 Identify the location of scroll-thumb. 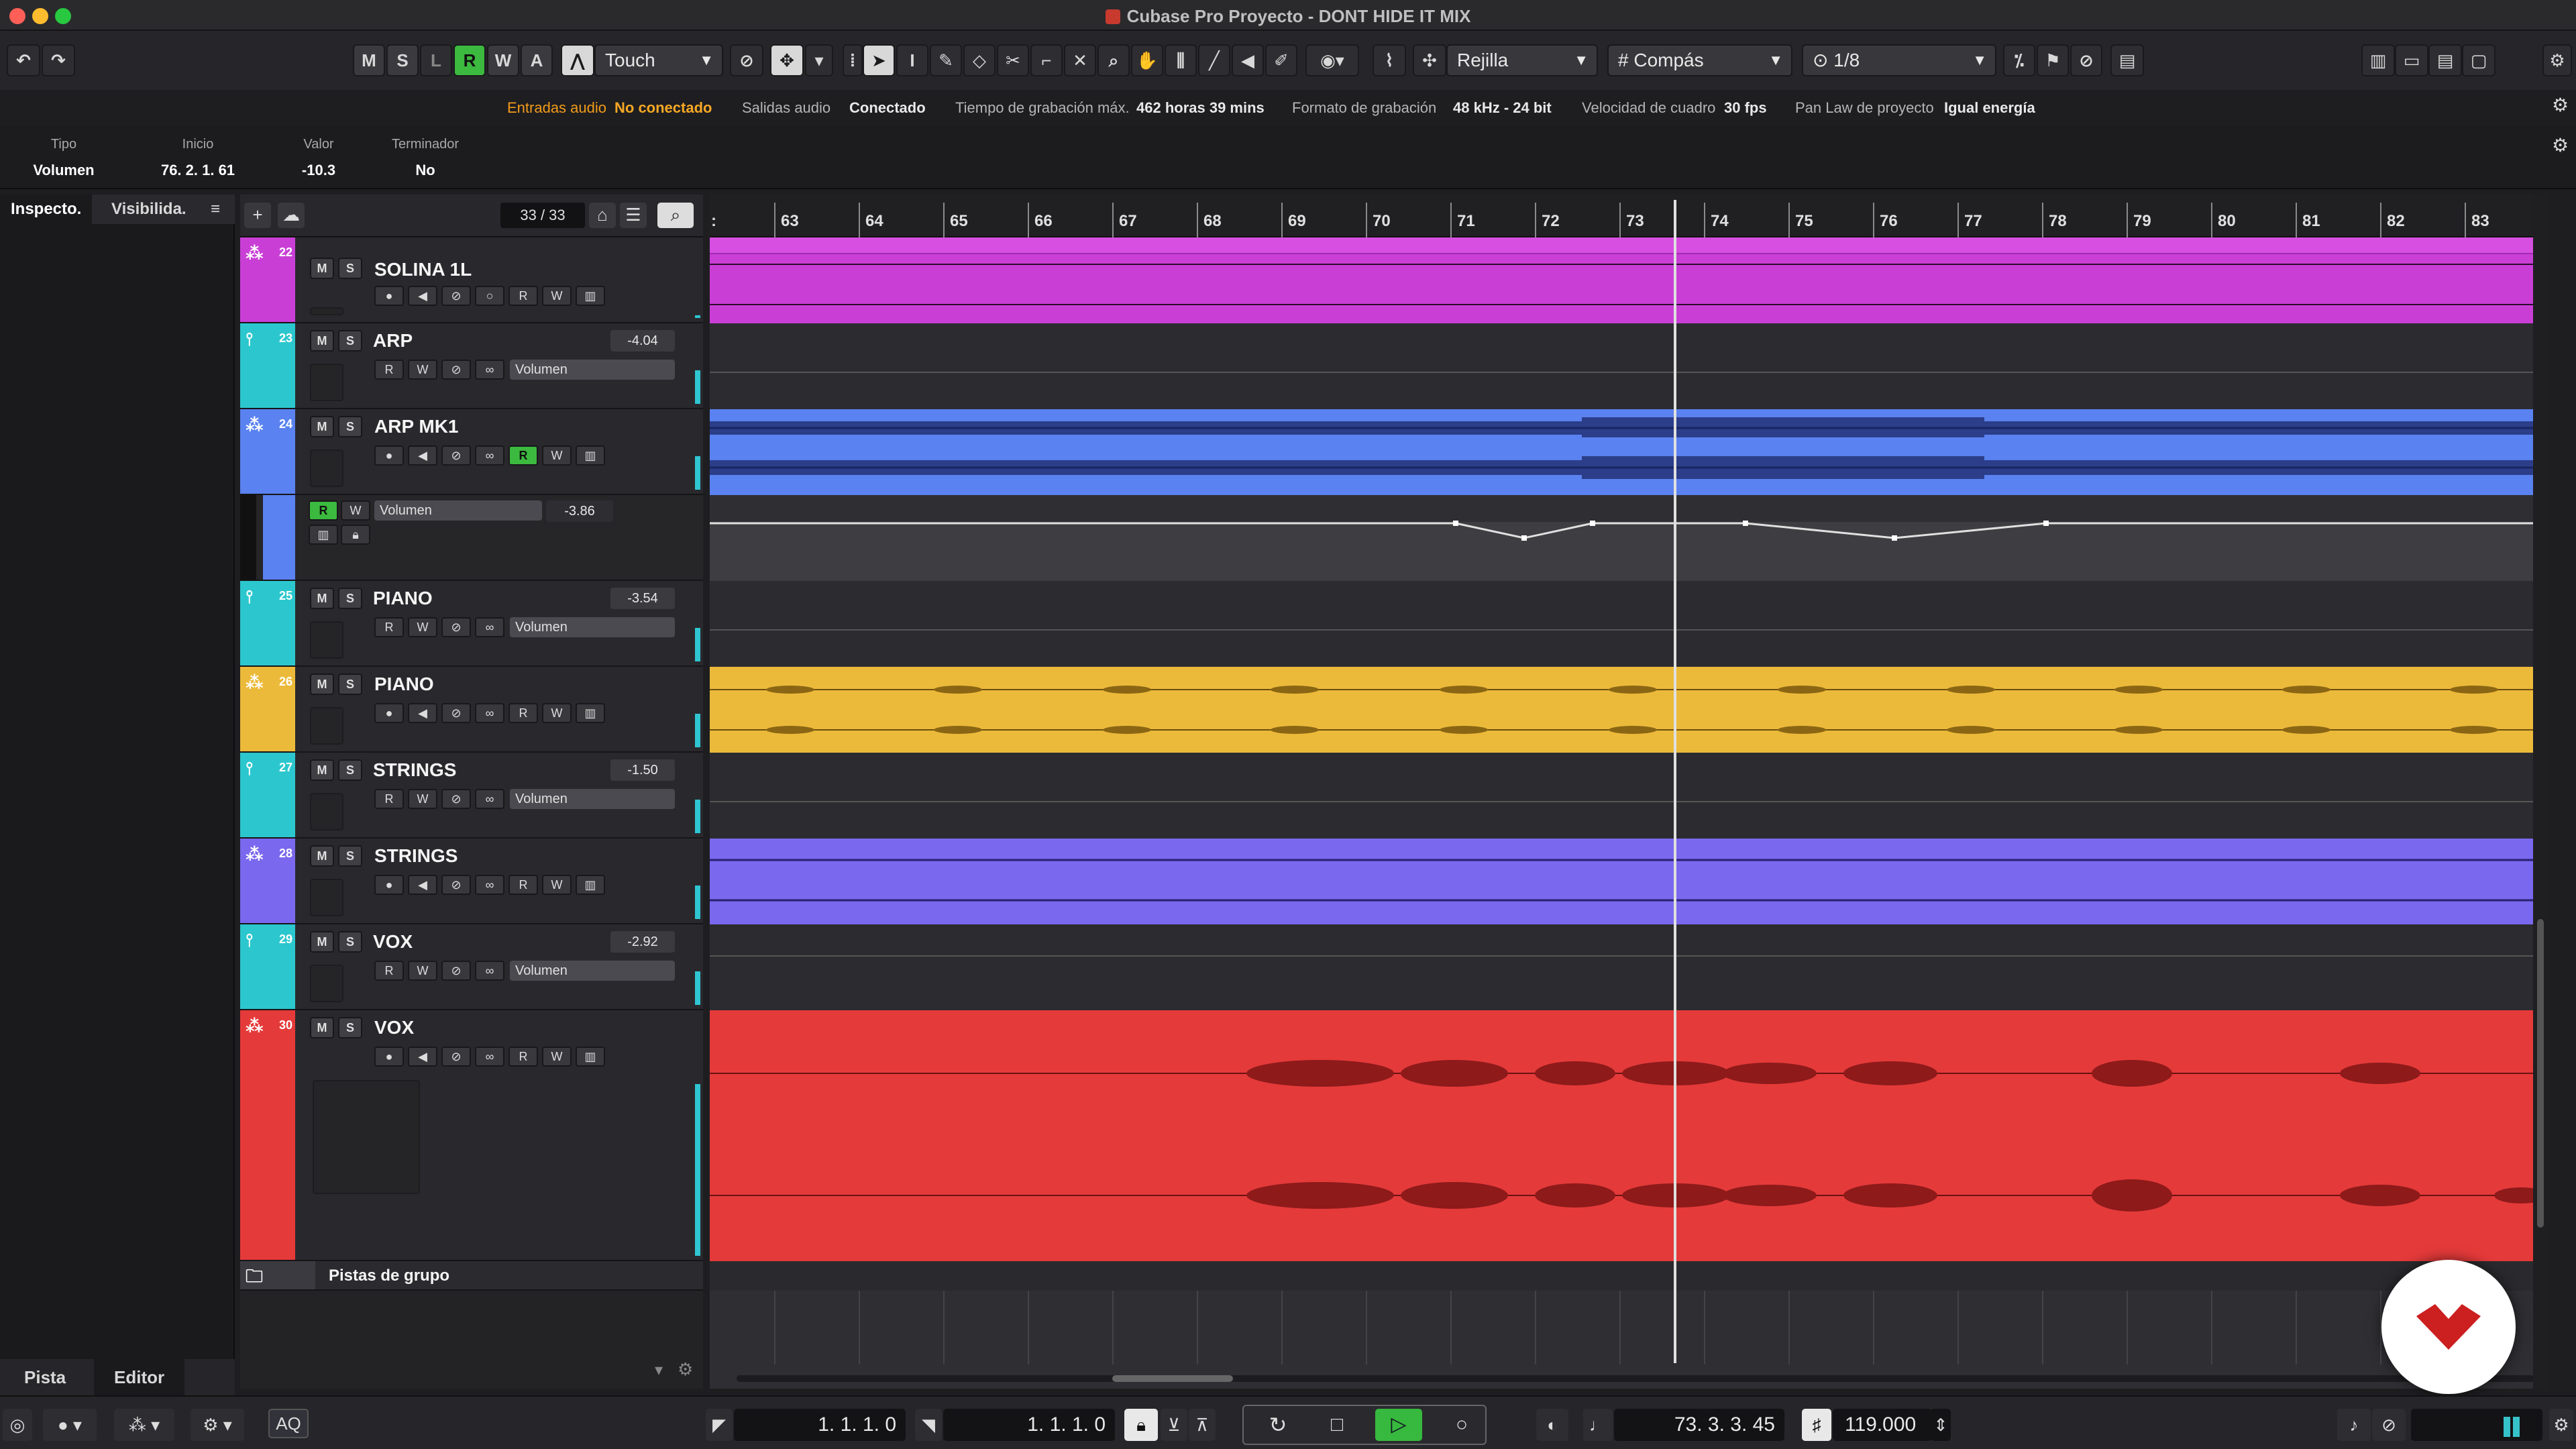
(1172, 1378).